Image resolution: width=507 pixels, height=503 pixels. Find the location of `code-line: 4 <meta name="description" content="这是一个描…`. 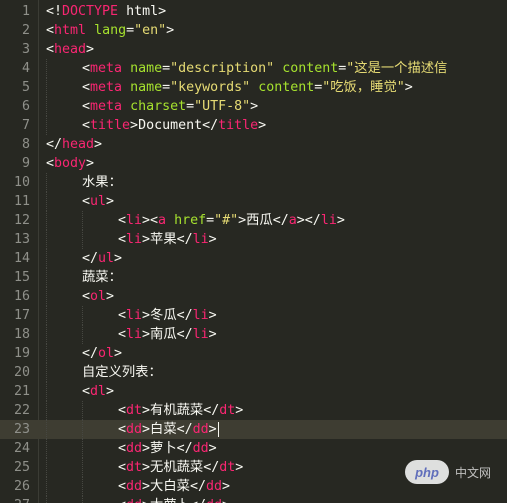

code-line: 4 <meta name="description" content="这是一个描… is located at coordinates (253, 68).